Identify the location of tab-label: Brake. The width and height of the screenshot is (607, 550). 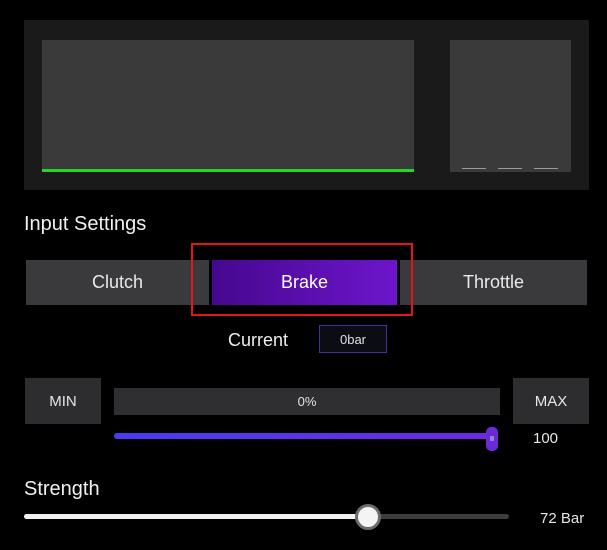
(304, 282).